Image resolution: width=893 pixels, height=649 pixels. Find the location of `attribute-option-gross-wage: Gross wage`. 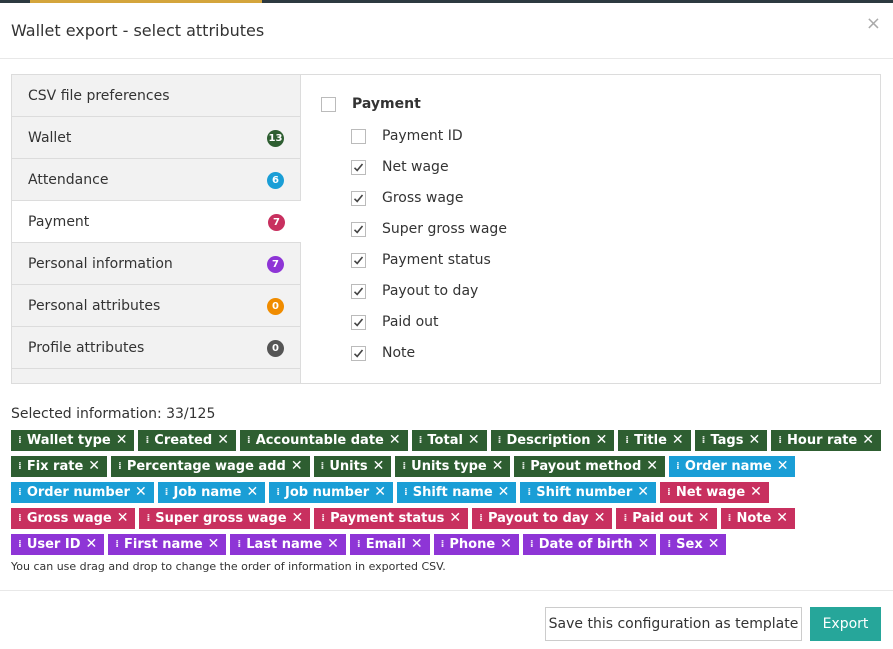

attribute-option-gross-wage: Gross wage is located at coordinates (407, 198).